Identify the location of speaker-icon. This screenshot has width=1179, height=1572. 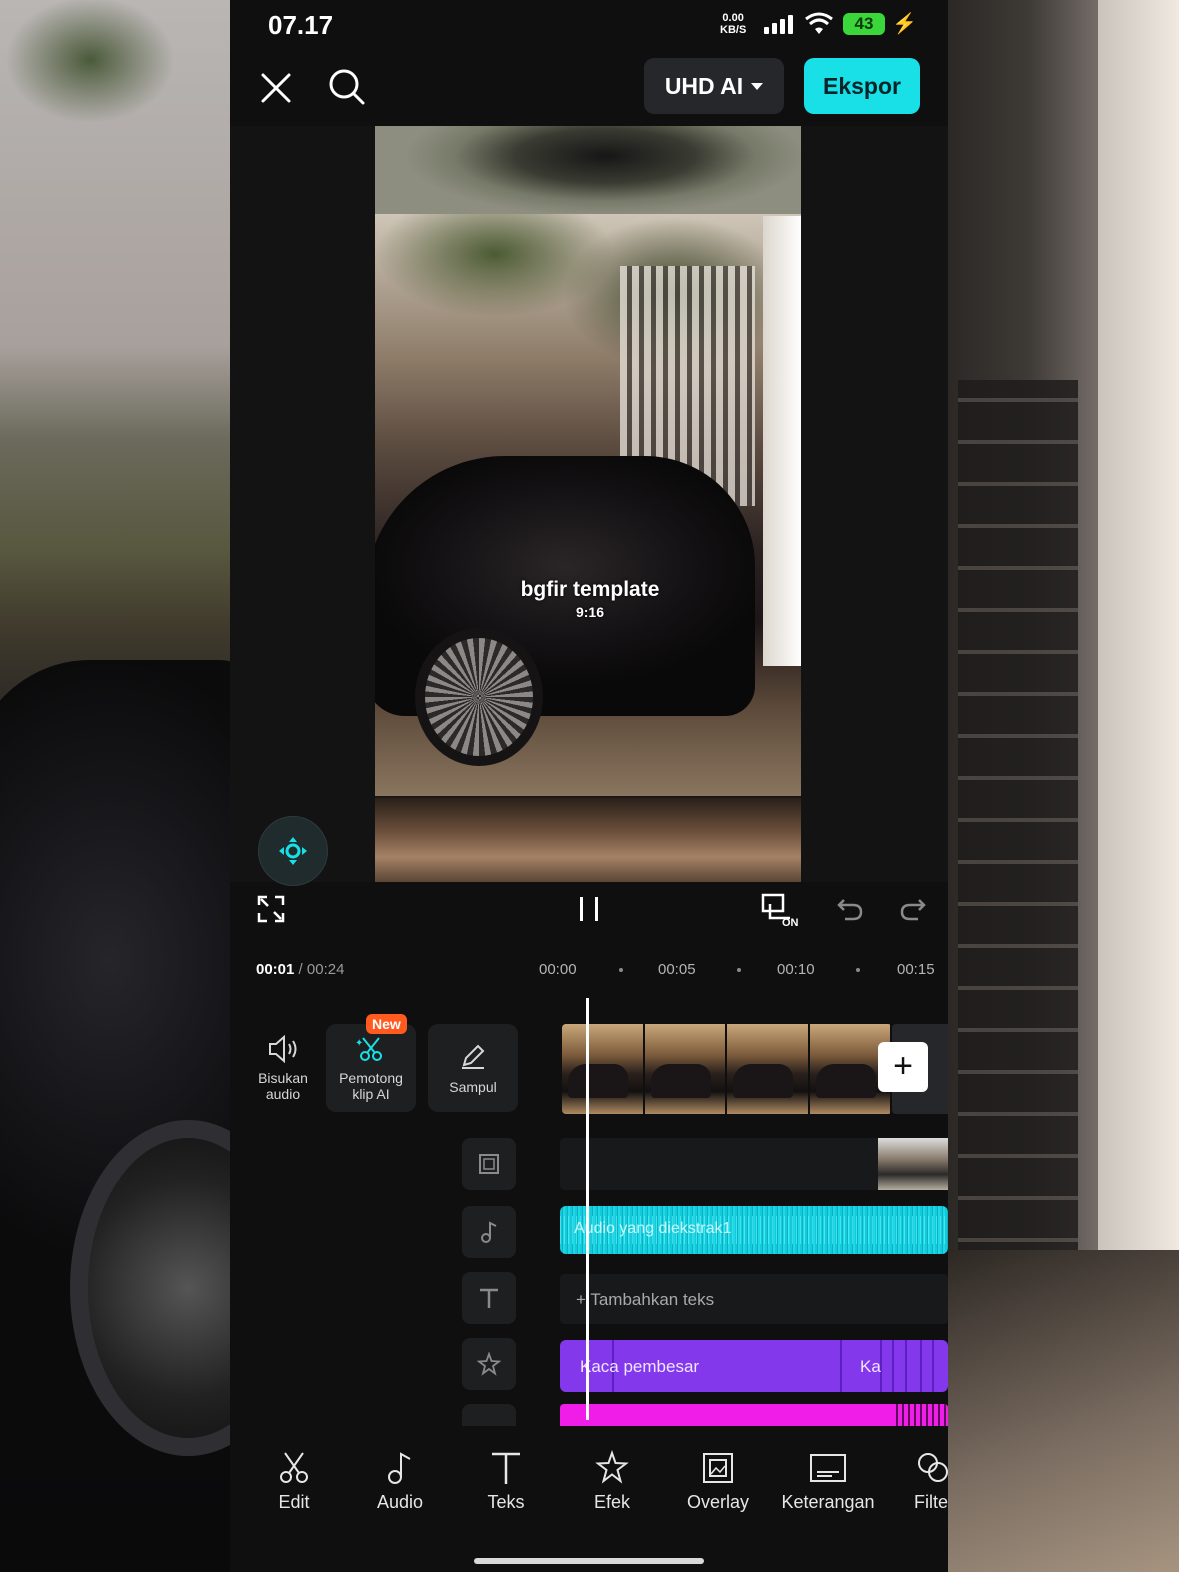
(283, 1049).